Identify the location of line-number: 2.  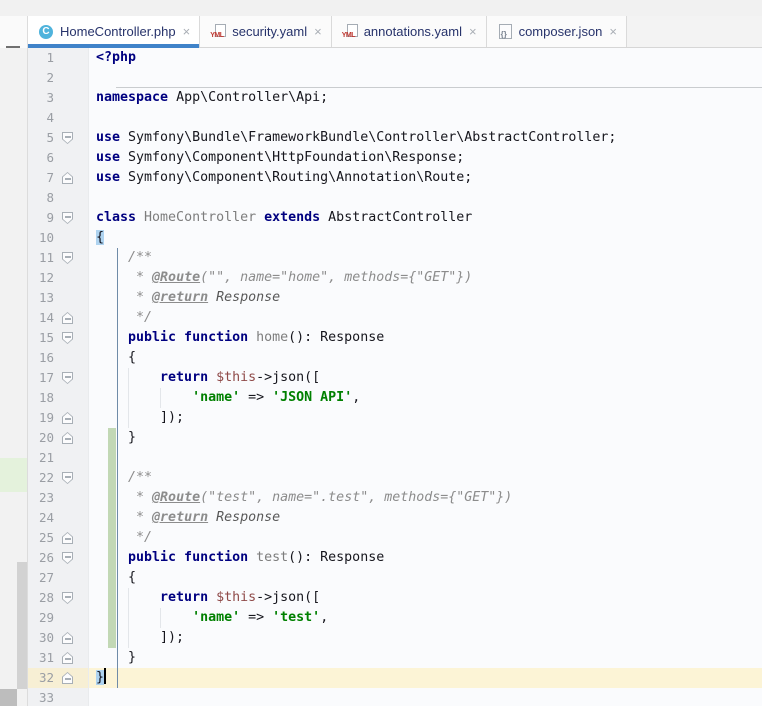
(41, 78).